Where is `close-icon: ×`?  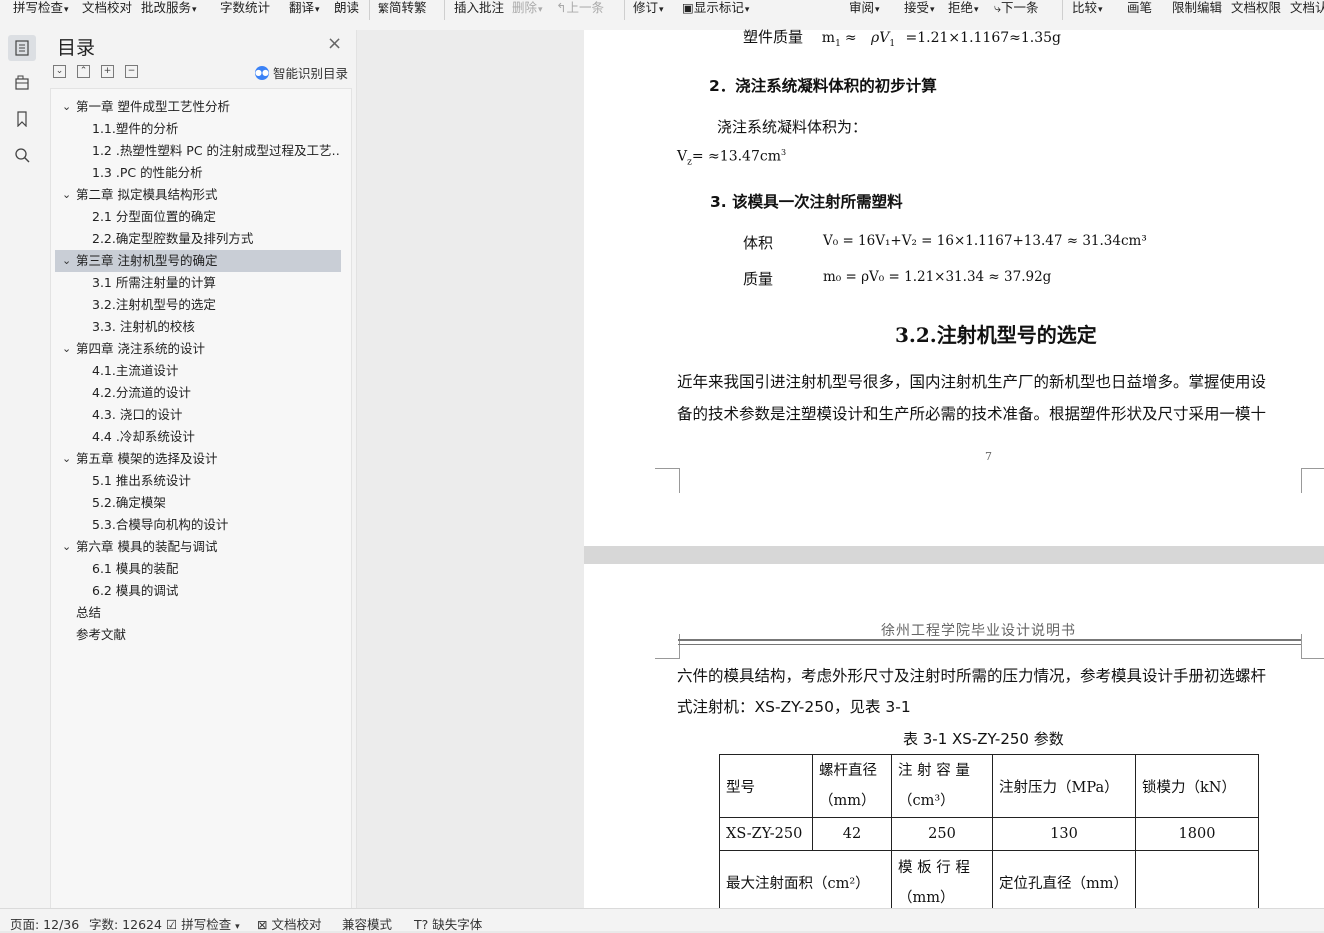
close-icon: × is located at coordinates (334, 44).